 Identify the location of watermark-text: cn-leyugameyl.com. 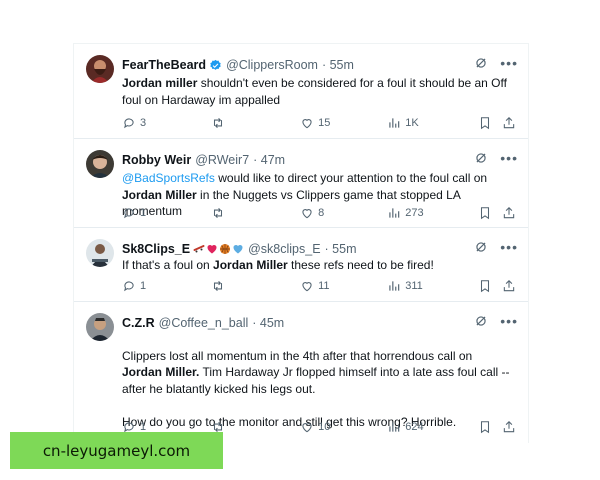
(116, 450).